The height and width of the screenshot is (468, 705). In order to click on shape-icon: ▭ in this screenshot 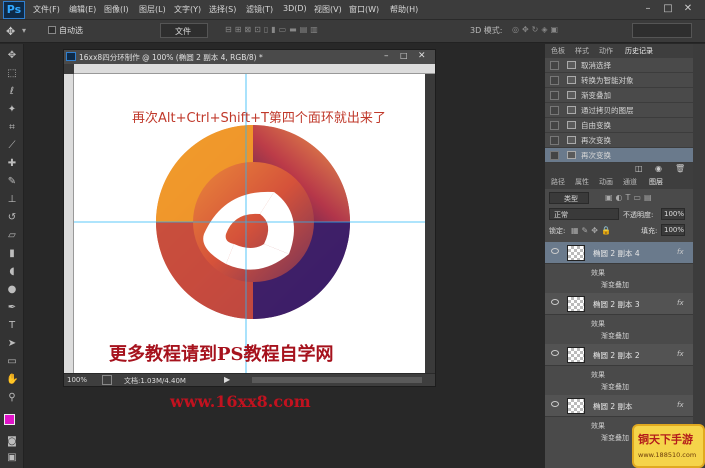, I will do `click(12, 362)`.